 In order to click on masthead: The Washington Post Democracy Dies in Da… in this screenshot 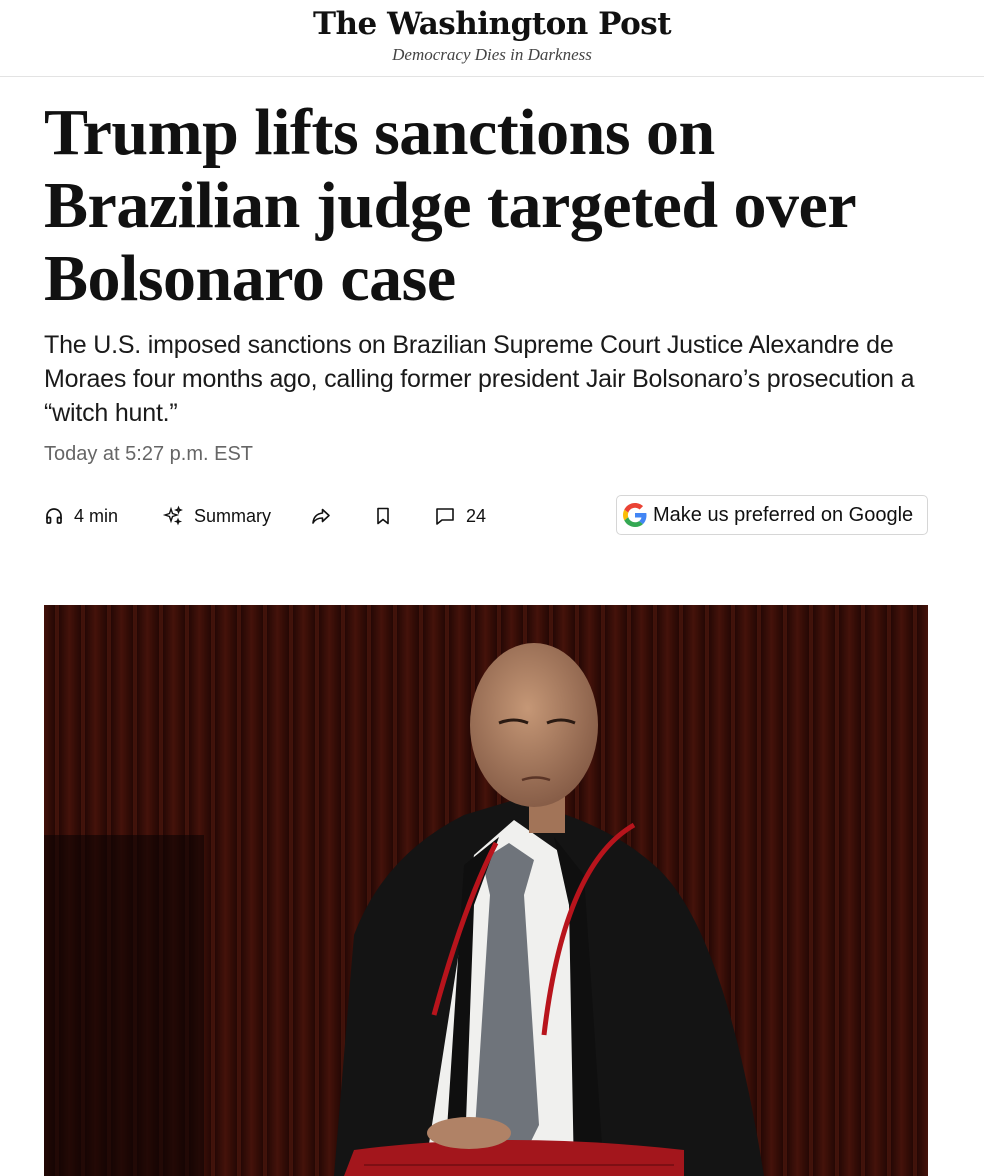, I will do `click(492, 38)`.